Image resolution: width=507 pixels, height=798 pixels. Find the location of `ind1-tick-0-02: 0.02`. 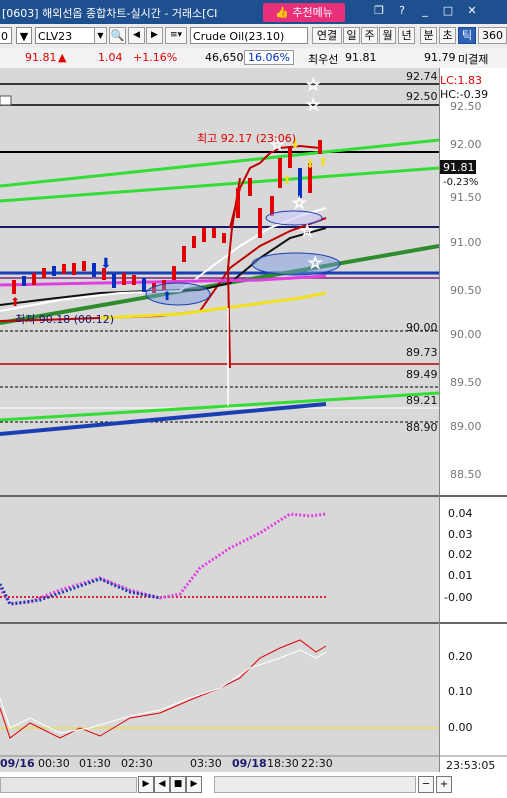

ind1-tick-0-02: 0.02 is located at coordinates (460, 554).